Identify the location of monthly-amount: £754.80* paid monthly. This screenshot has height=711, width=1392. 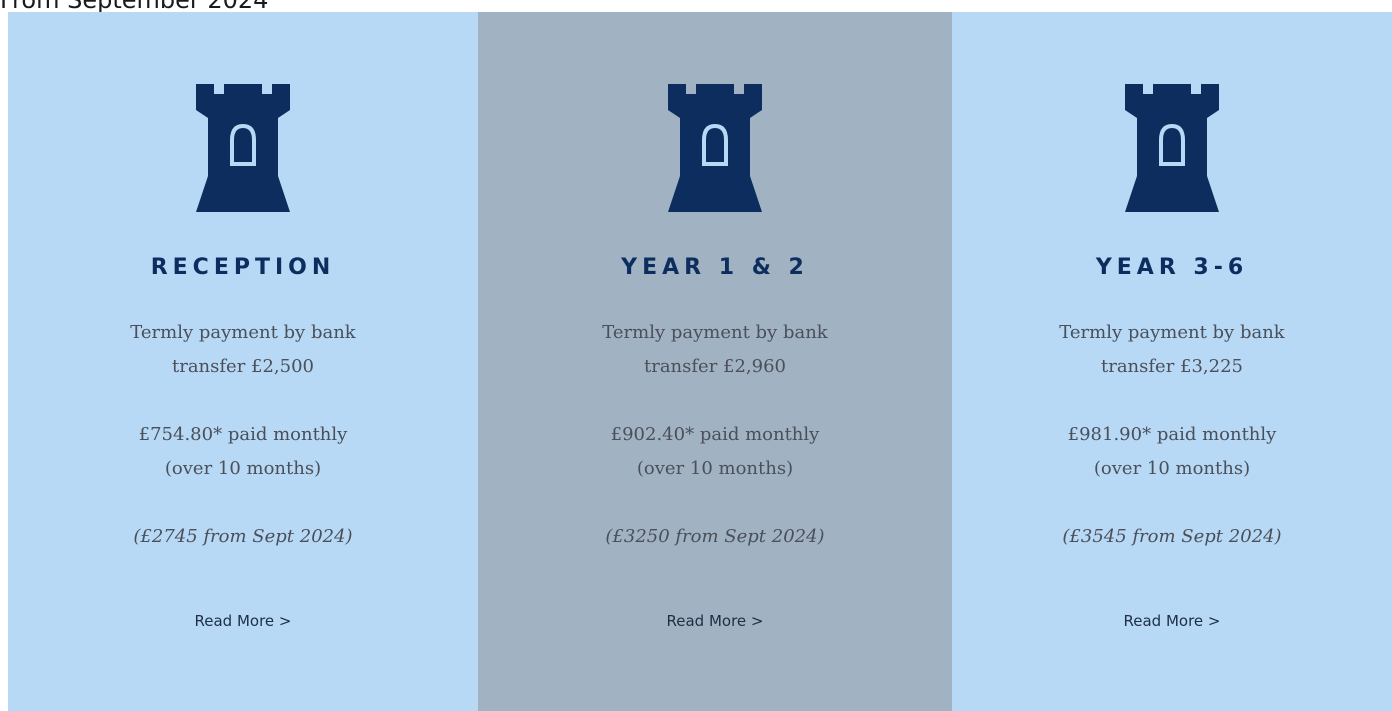
(243, 434).